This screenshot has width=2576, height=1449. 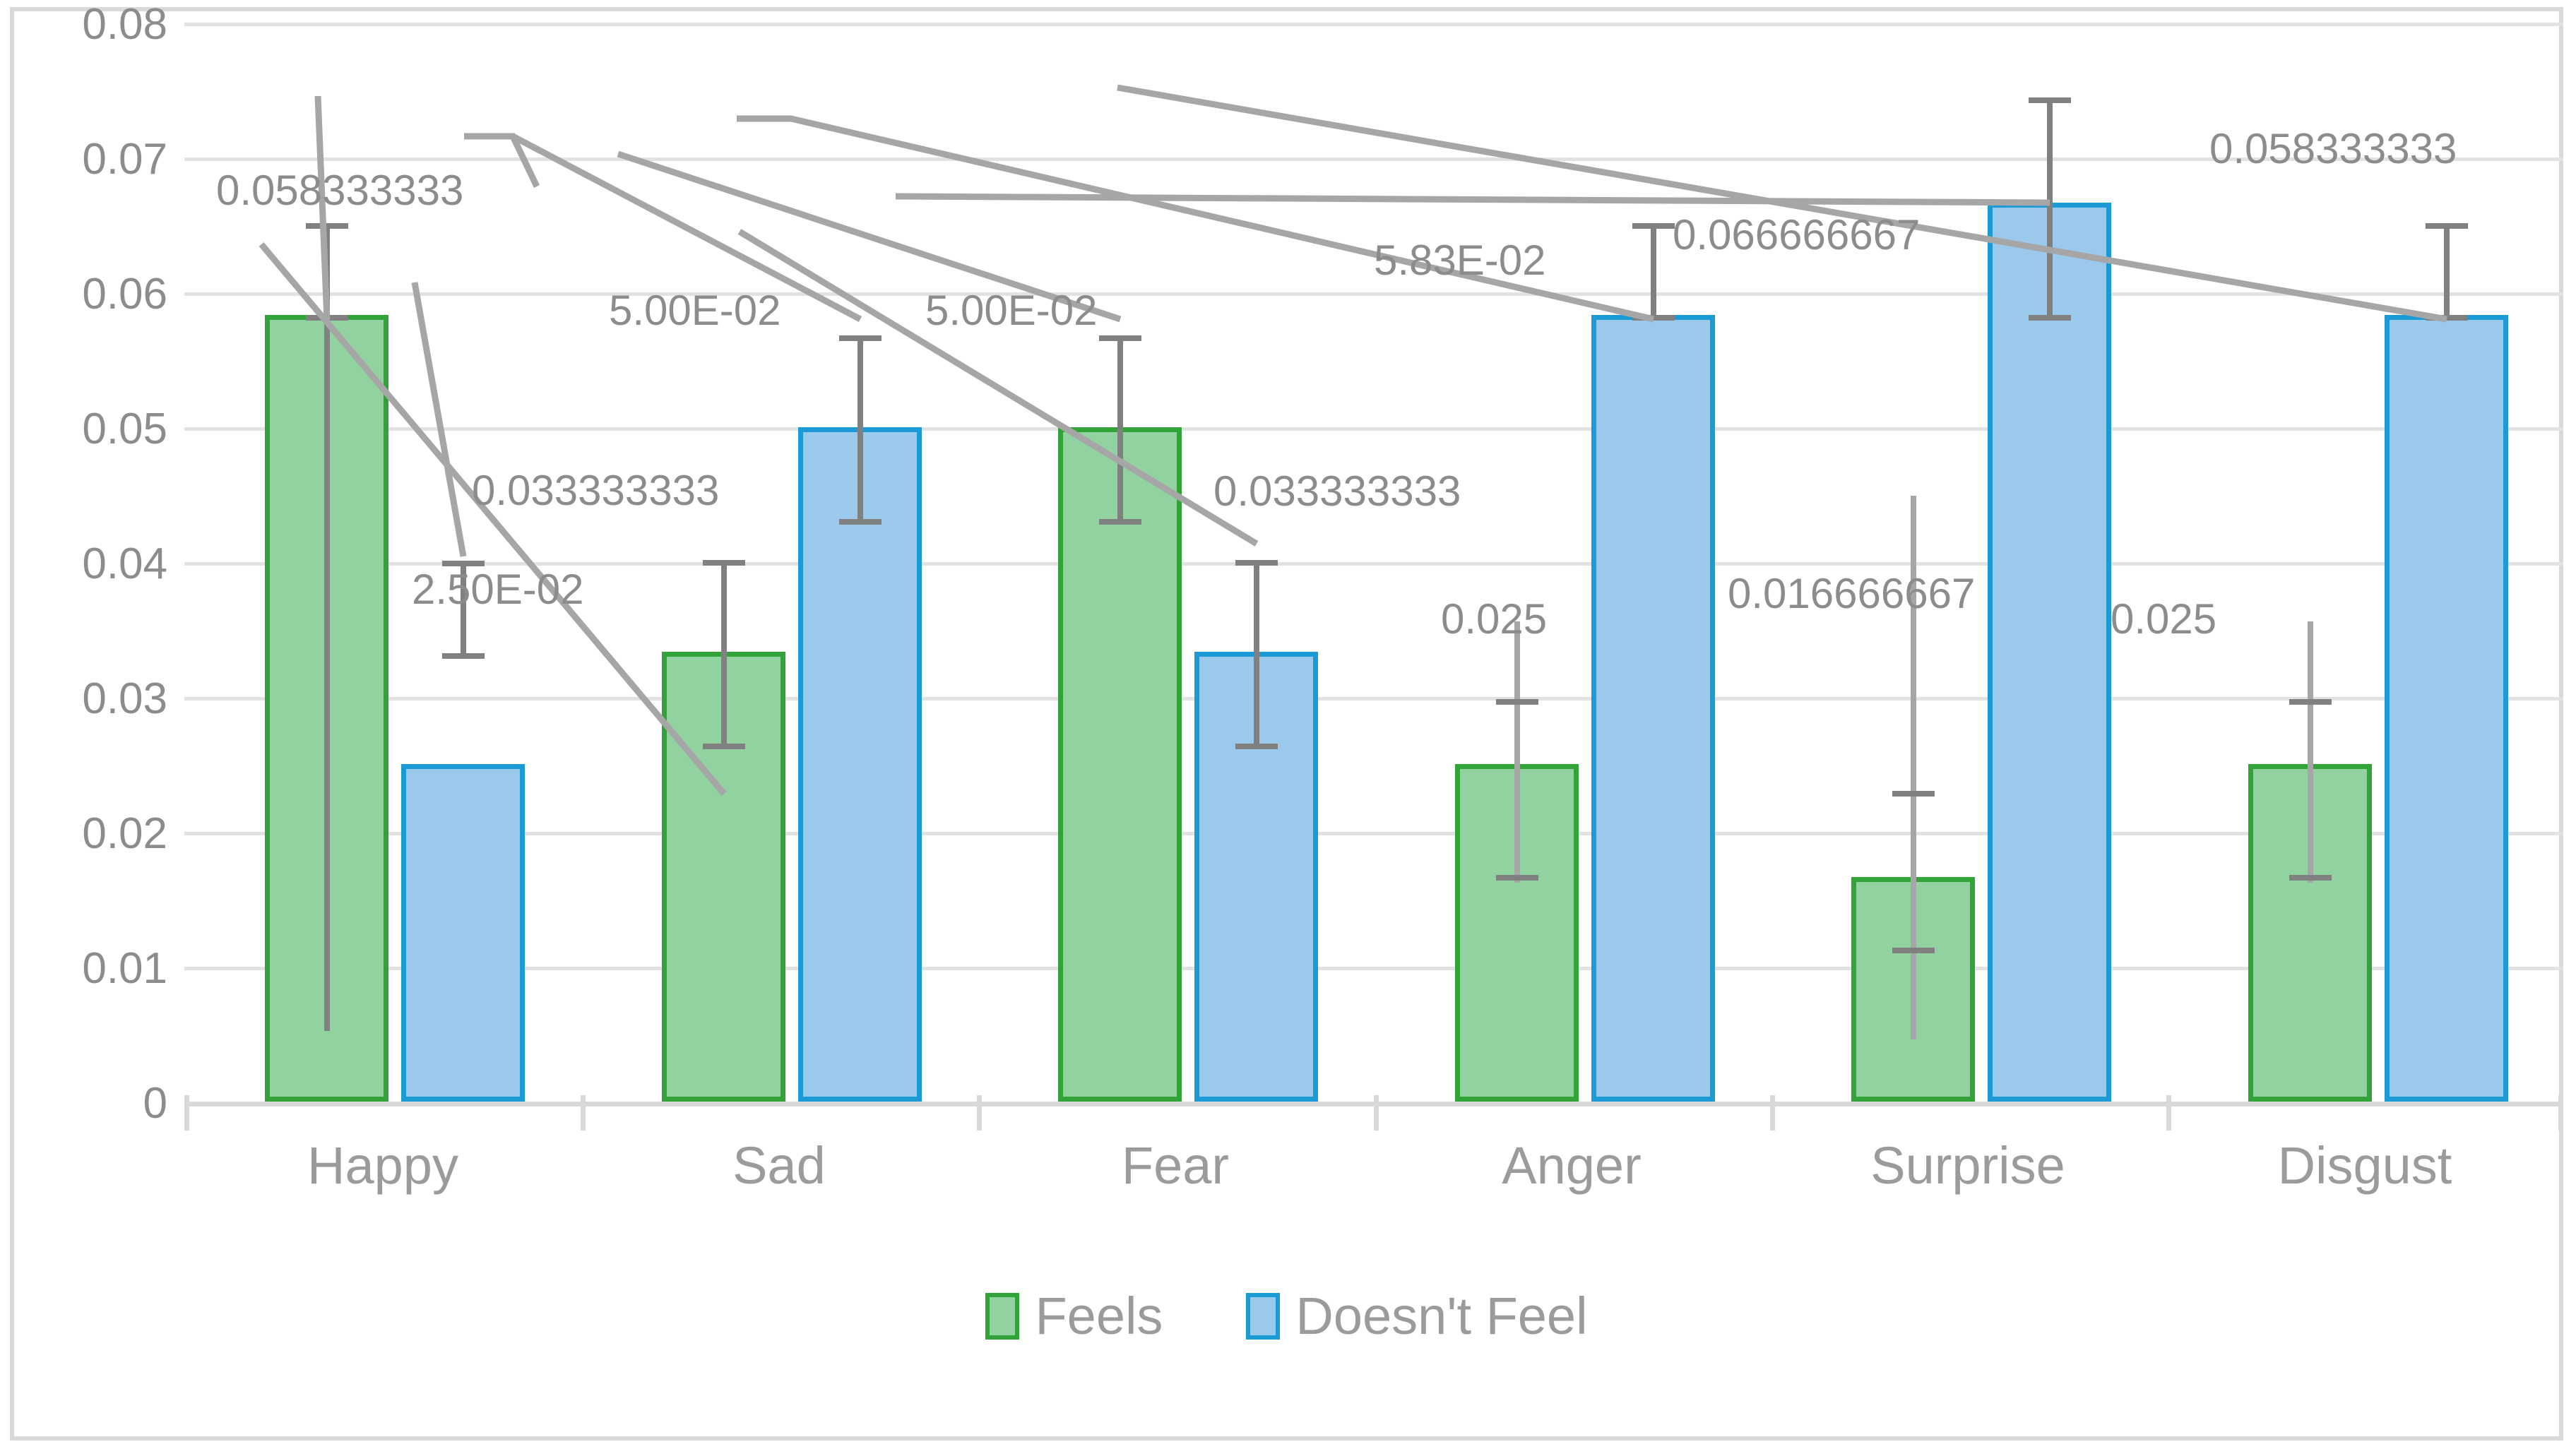 I want to click on y-tick-label: 0.05, so click(x=124, y=429).